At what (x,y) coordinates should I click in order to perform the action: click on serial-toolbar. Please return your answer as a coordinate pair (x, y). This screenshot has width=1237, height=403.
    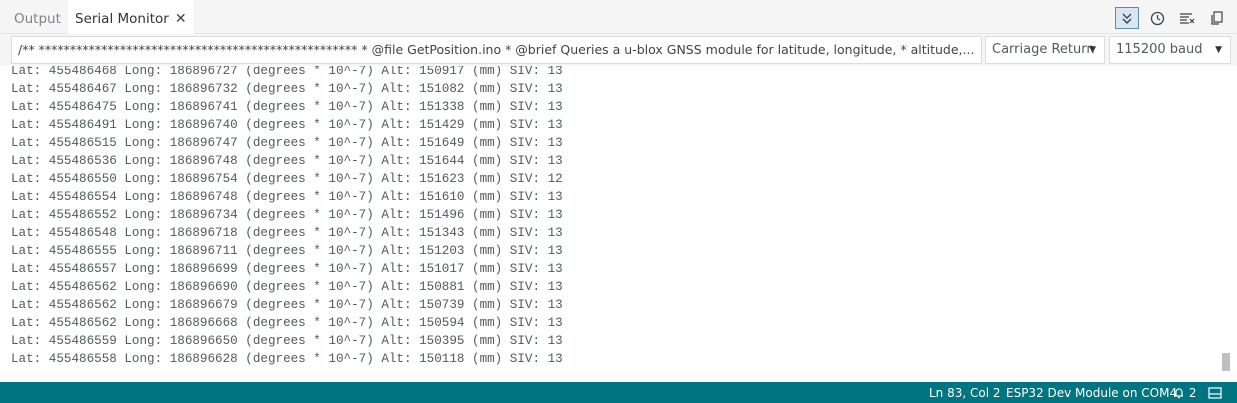
    Looking at the image, I should click on (1172, 18).